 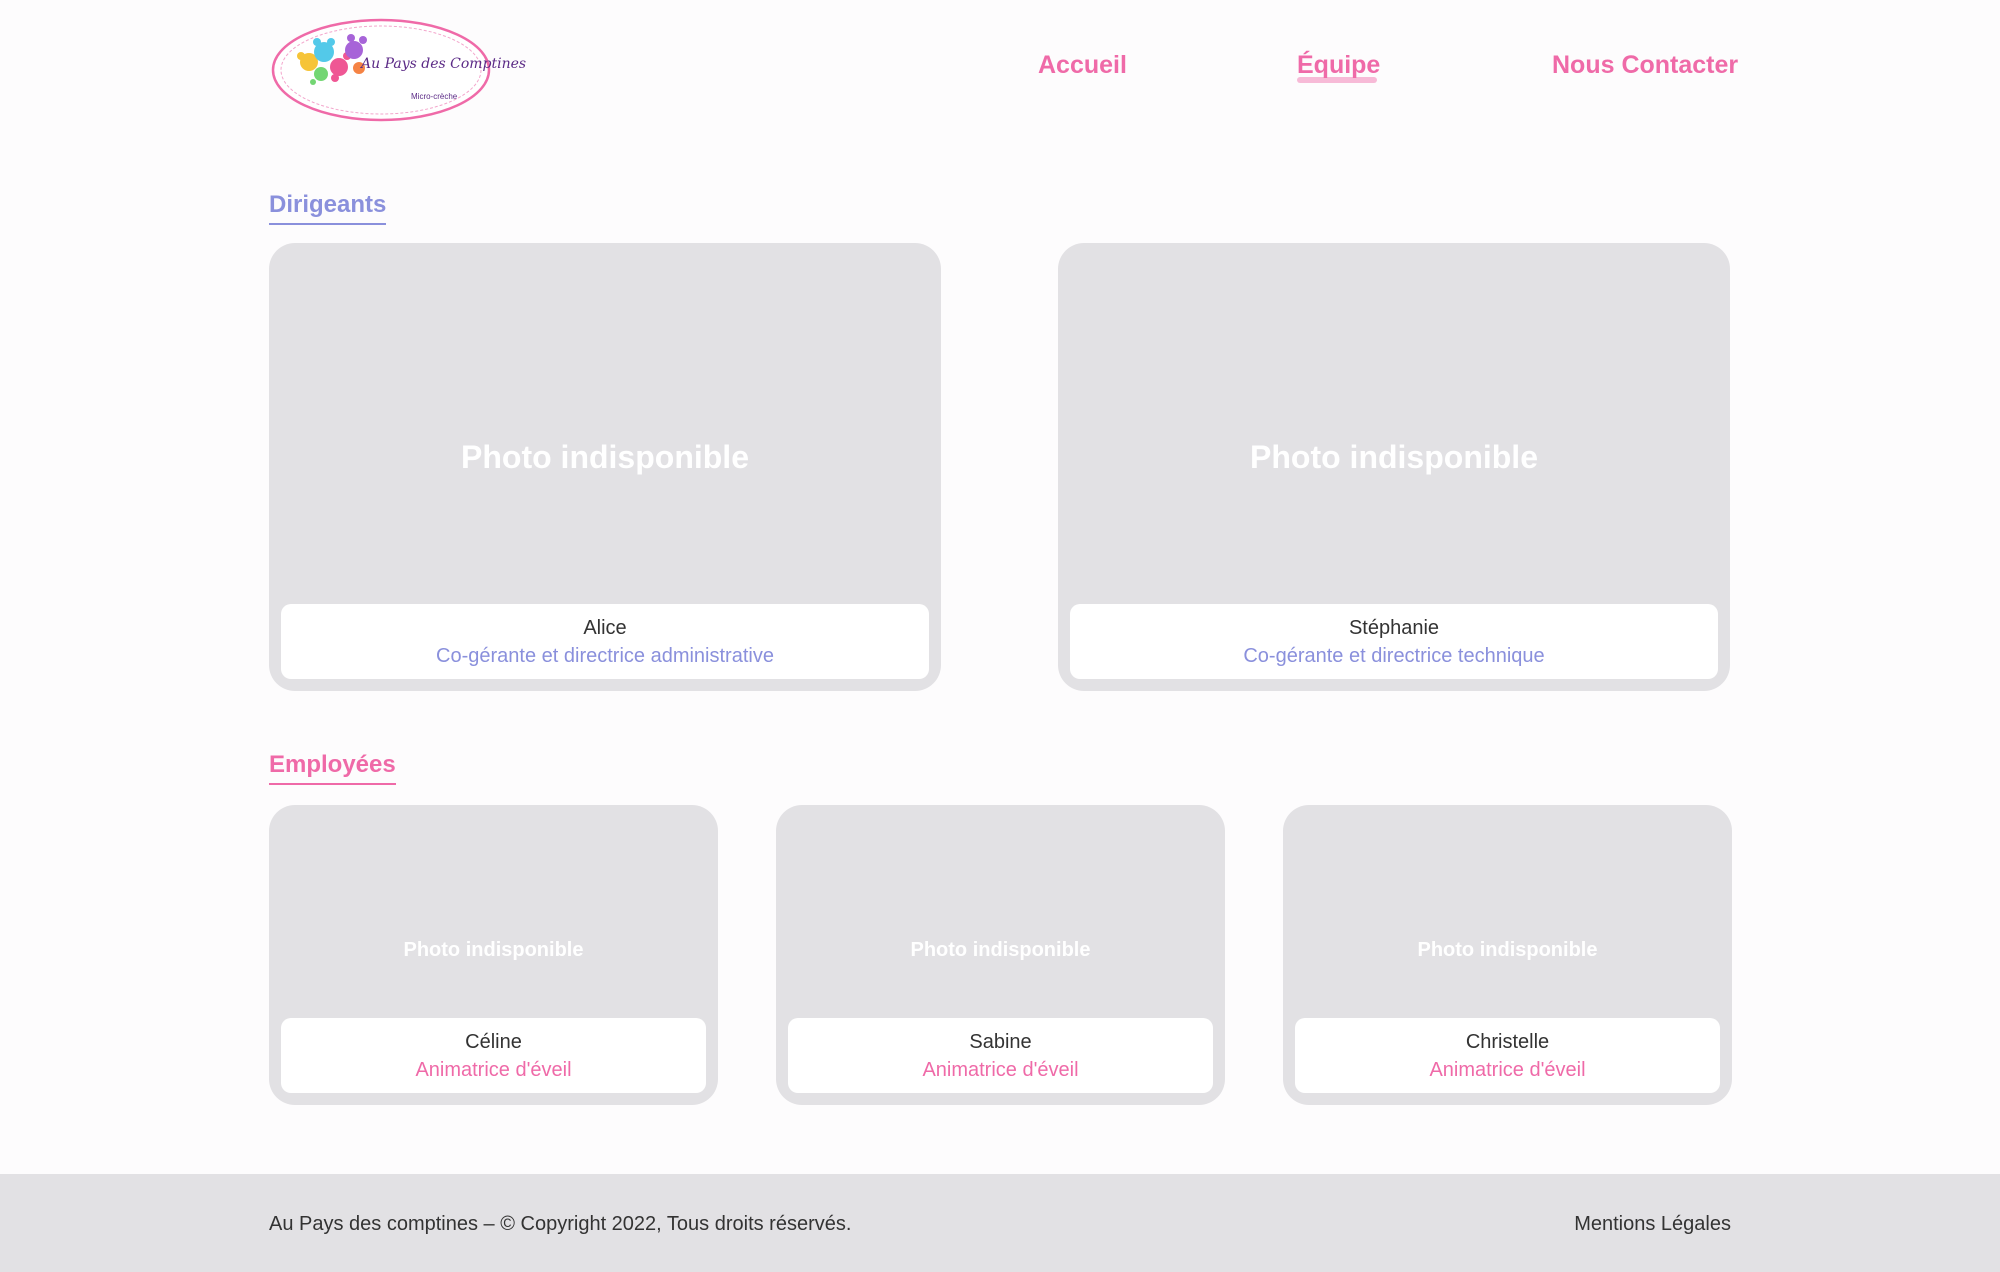 What do you see at coordinates (605, 628) in the screenshot?
I see `member-name: Alice` at bounding box center [605, 628].